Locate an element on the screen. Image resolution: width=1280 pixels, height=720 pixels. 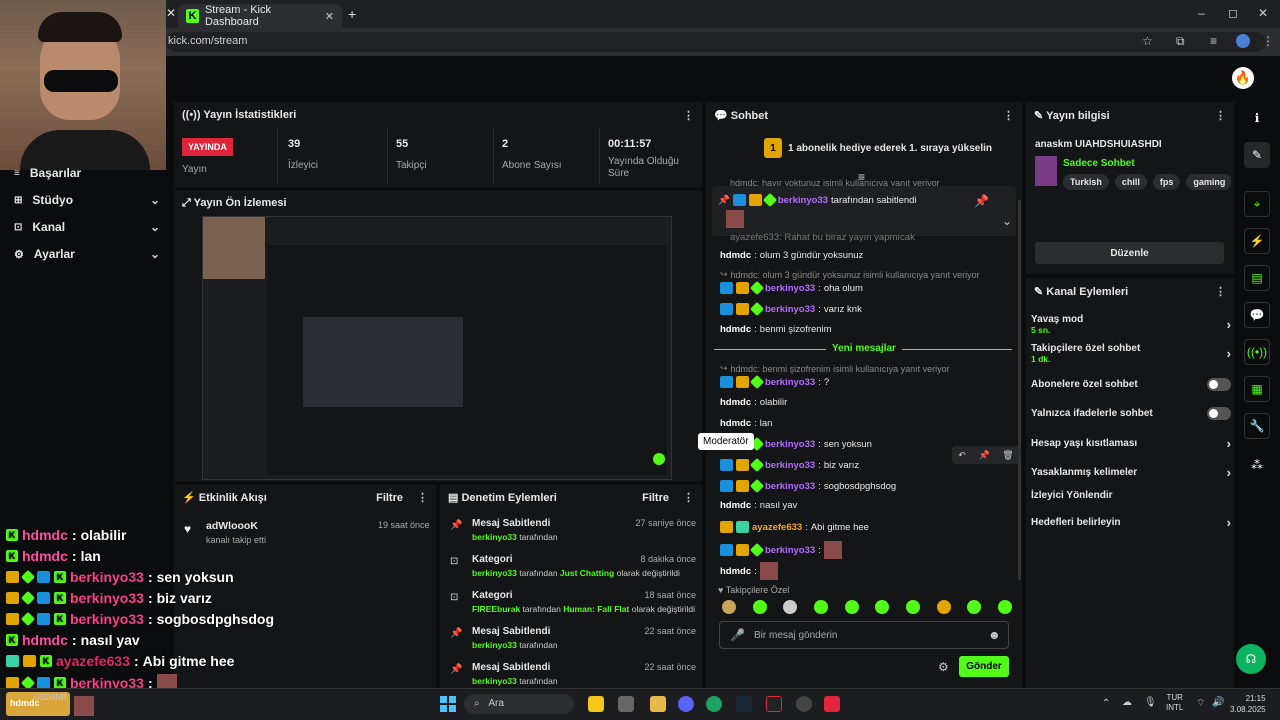
lightning-icon: ⚡ is located at coordinates (1257, 241).